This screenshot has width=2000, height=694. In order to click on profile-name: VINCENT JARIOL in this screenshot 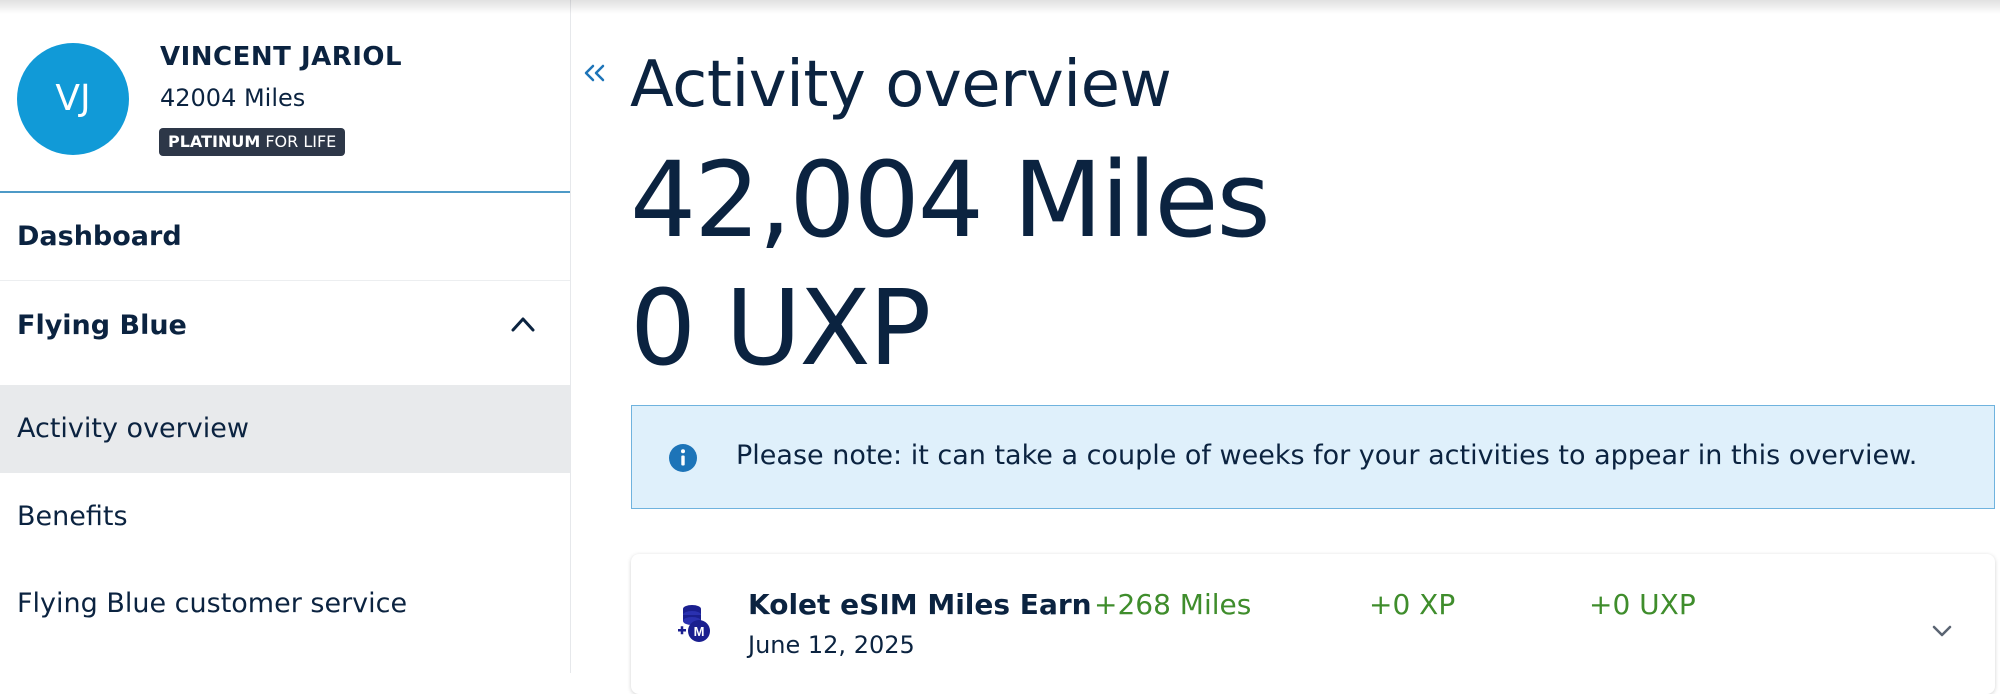, I will do `click(281, 57)`.